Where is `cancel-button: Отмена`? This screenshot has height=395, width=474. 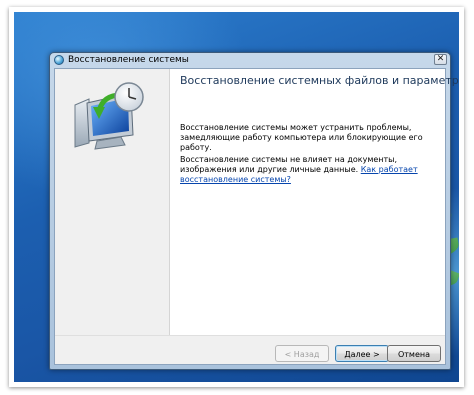
cancel-button: Отмена is located at coordinates (414, 353).